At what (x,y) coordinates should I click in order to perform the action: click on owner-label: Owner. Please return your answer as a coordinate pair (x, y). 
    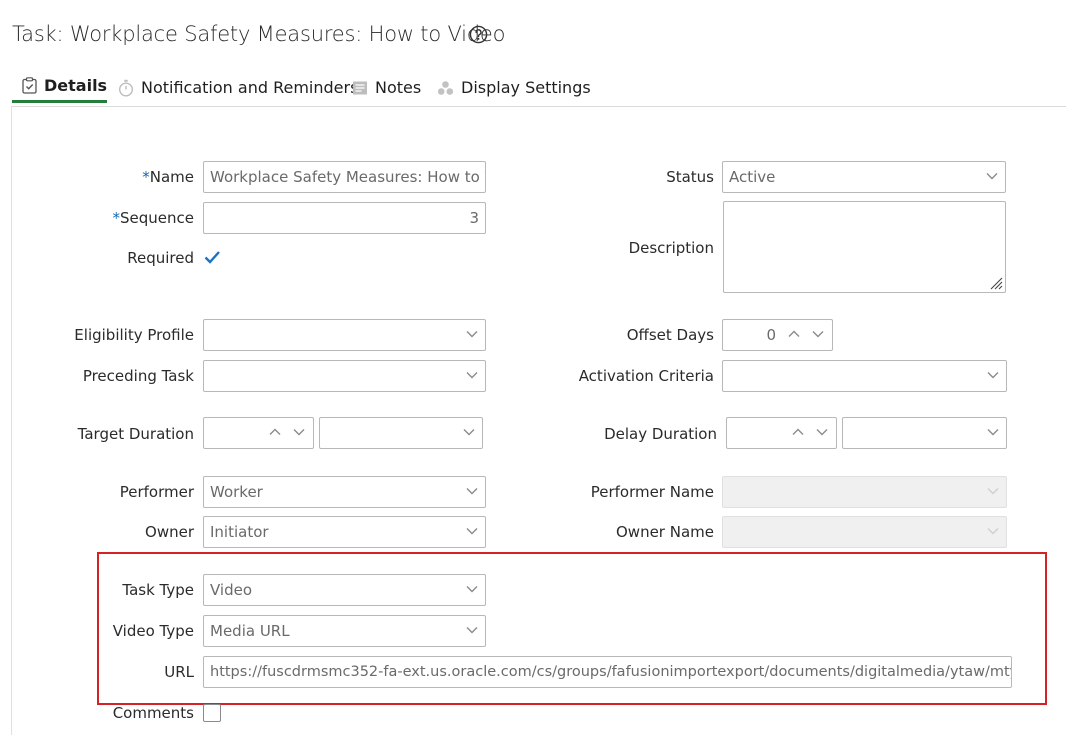
    Looking at the image, I should click on (169, 532).